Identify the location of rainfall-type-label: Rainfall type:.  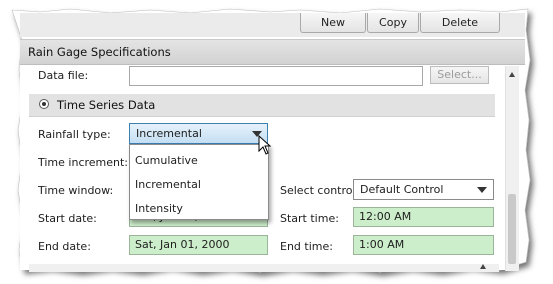
(74, 134).